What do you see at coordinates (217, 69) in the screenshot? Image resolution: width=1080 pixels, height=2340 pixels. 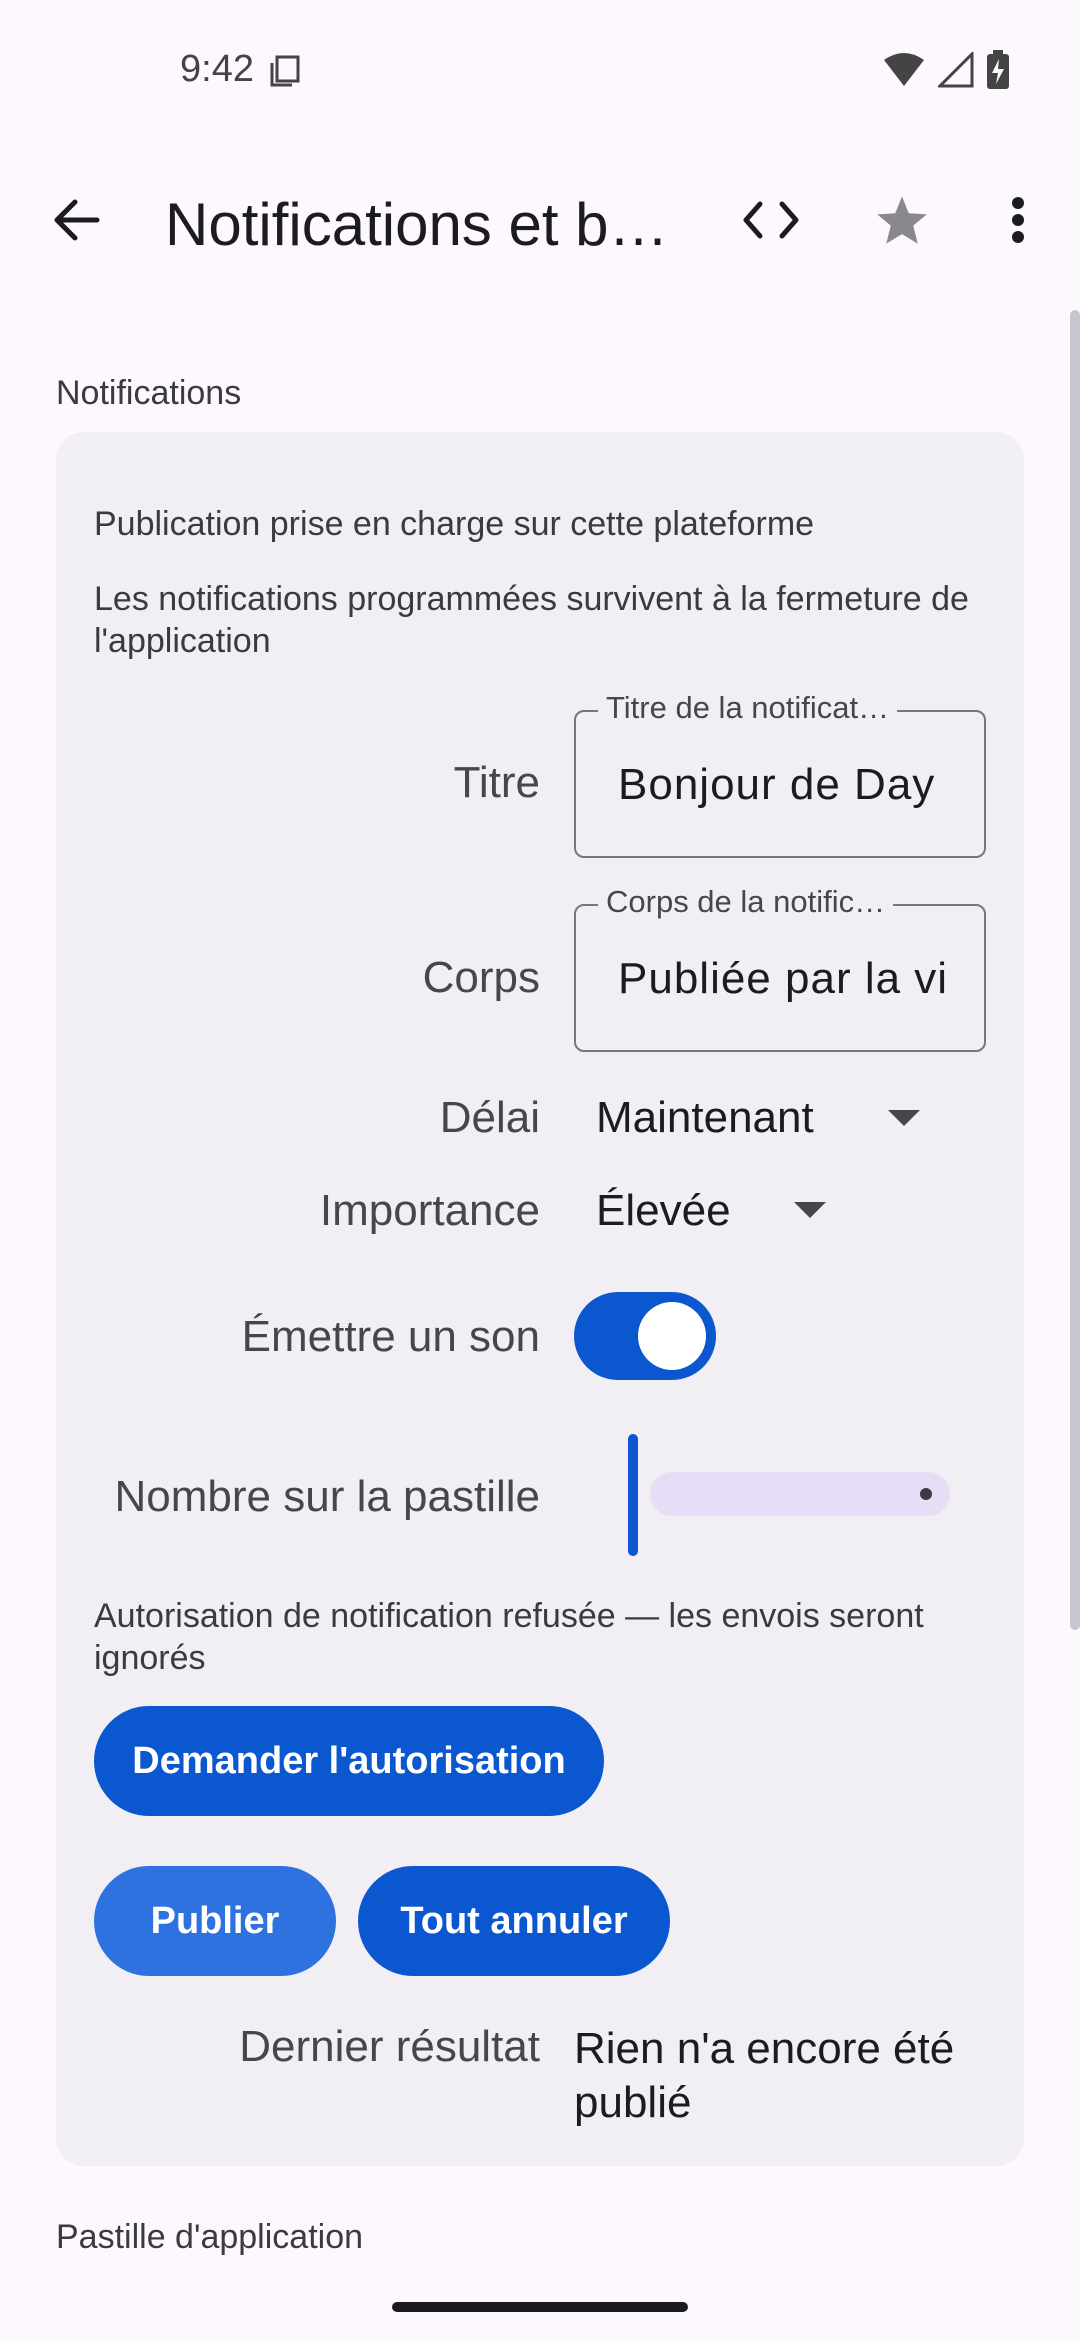 I see `status-time: 9:42` at bounding box center [217, 69].